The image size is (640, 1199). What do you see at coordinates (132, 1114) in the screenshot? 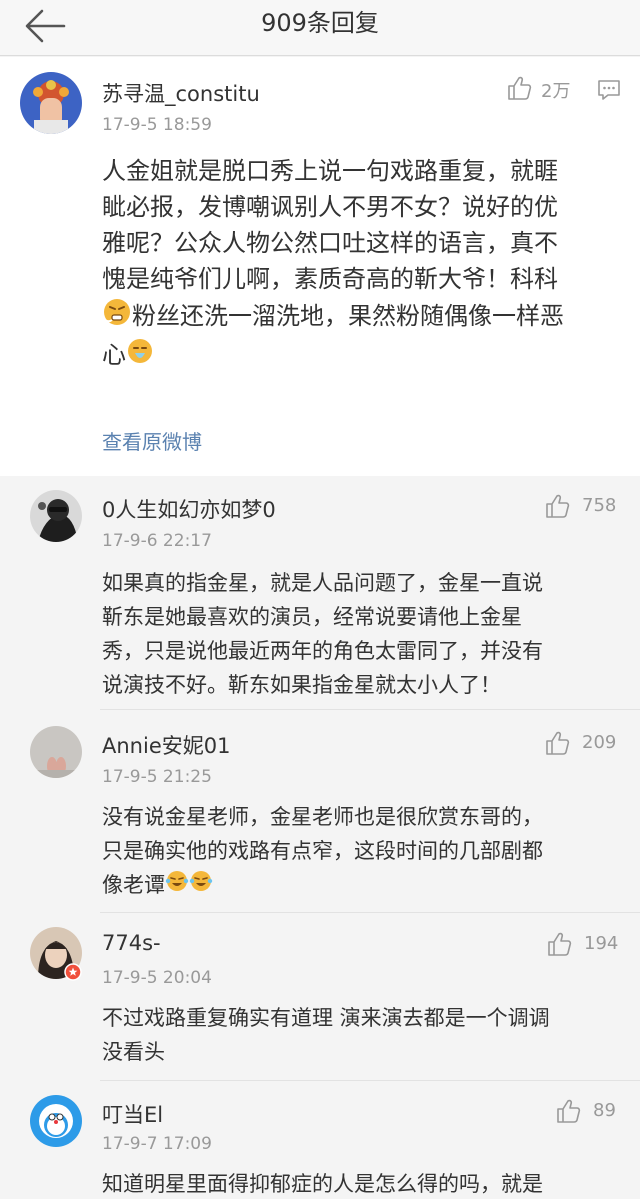
I see `username: 叮当El` at bounding box center [132, 1114].